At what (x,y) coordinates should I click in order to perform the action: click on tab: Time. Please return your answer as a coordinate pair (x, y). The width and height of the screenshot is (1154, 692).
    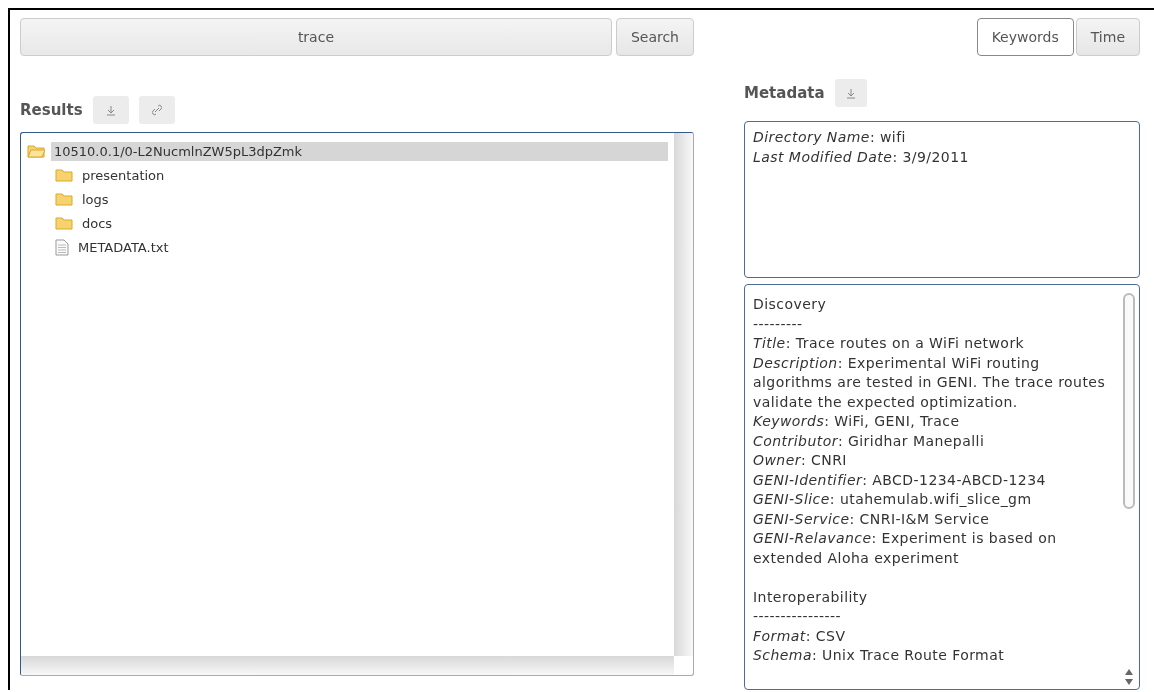
    Looking at the image, I should click on (1107, 37).